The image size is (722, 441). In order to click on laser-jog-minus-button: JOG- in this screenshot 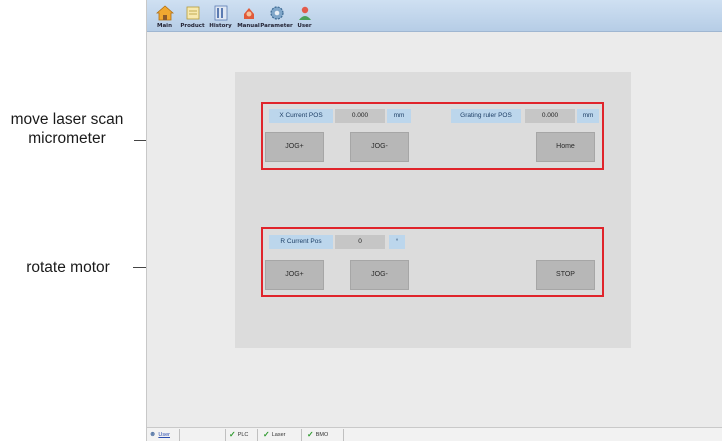, I will do `click(379, 147)`.